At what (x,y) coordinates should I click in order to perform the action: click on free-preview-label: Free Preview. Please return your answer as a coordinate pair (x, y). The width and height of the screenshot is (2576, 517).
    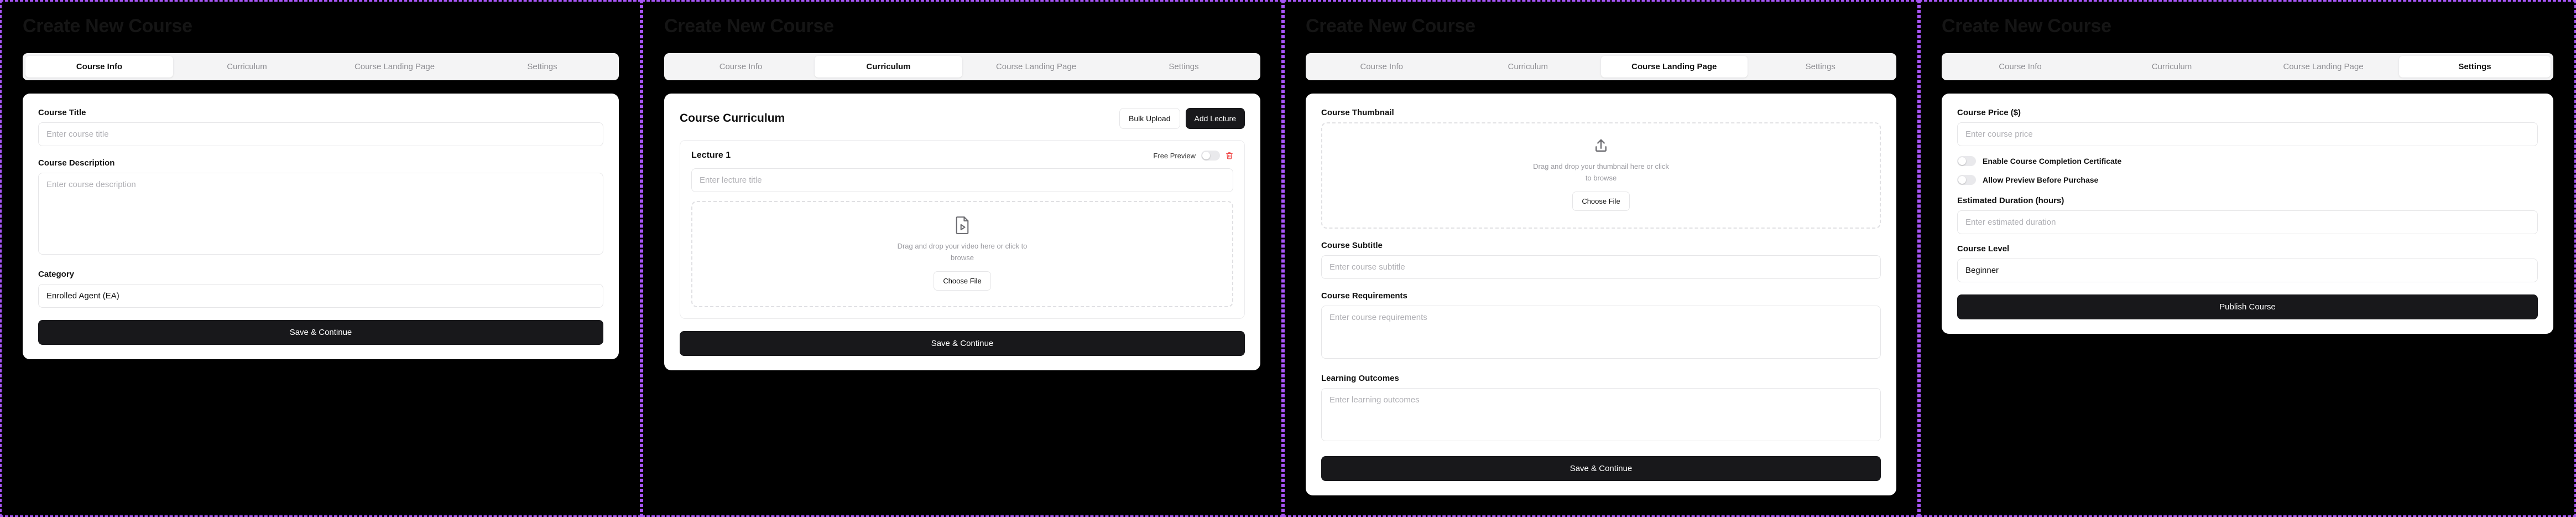
    Looking at the image, I should click on (1174, 155).